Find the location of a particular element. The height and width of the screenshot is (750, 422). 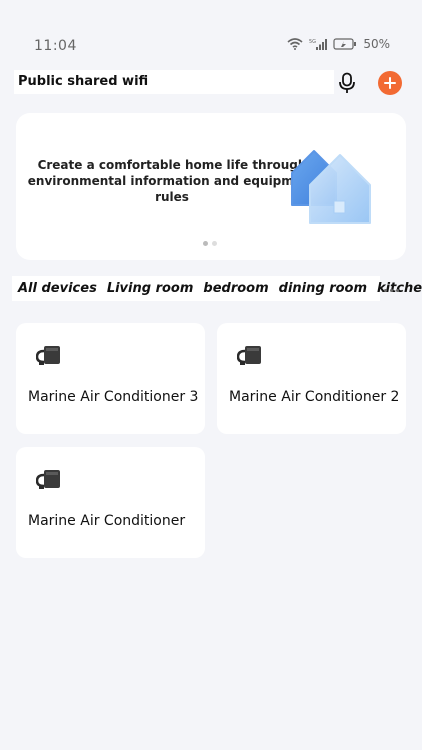

tab-bedroom: bedroom is located at coordinates (235, 288).